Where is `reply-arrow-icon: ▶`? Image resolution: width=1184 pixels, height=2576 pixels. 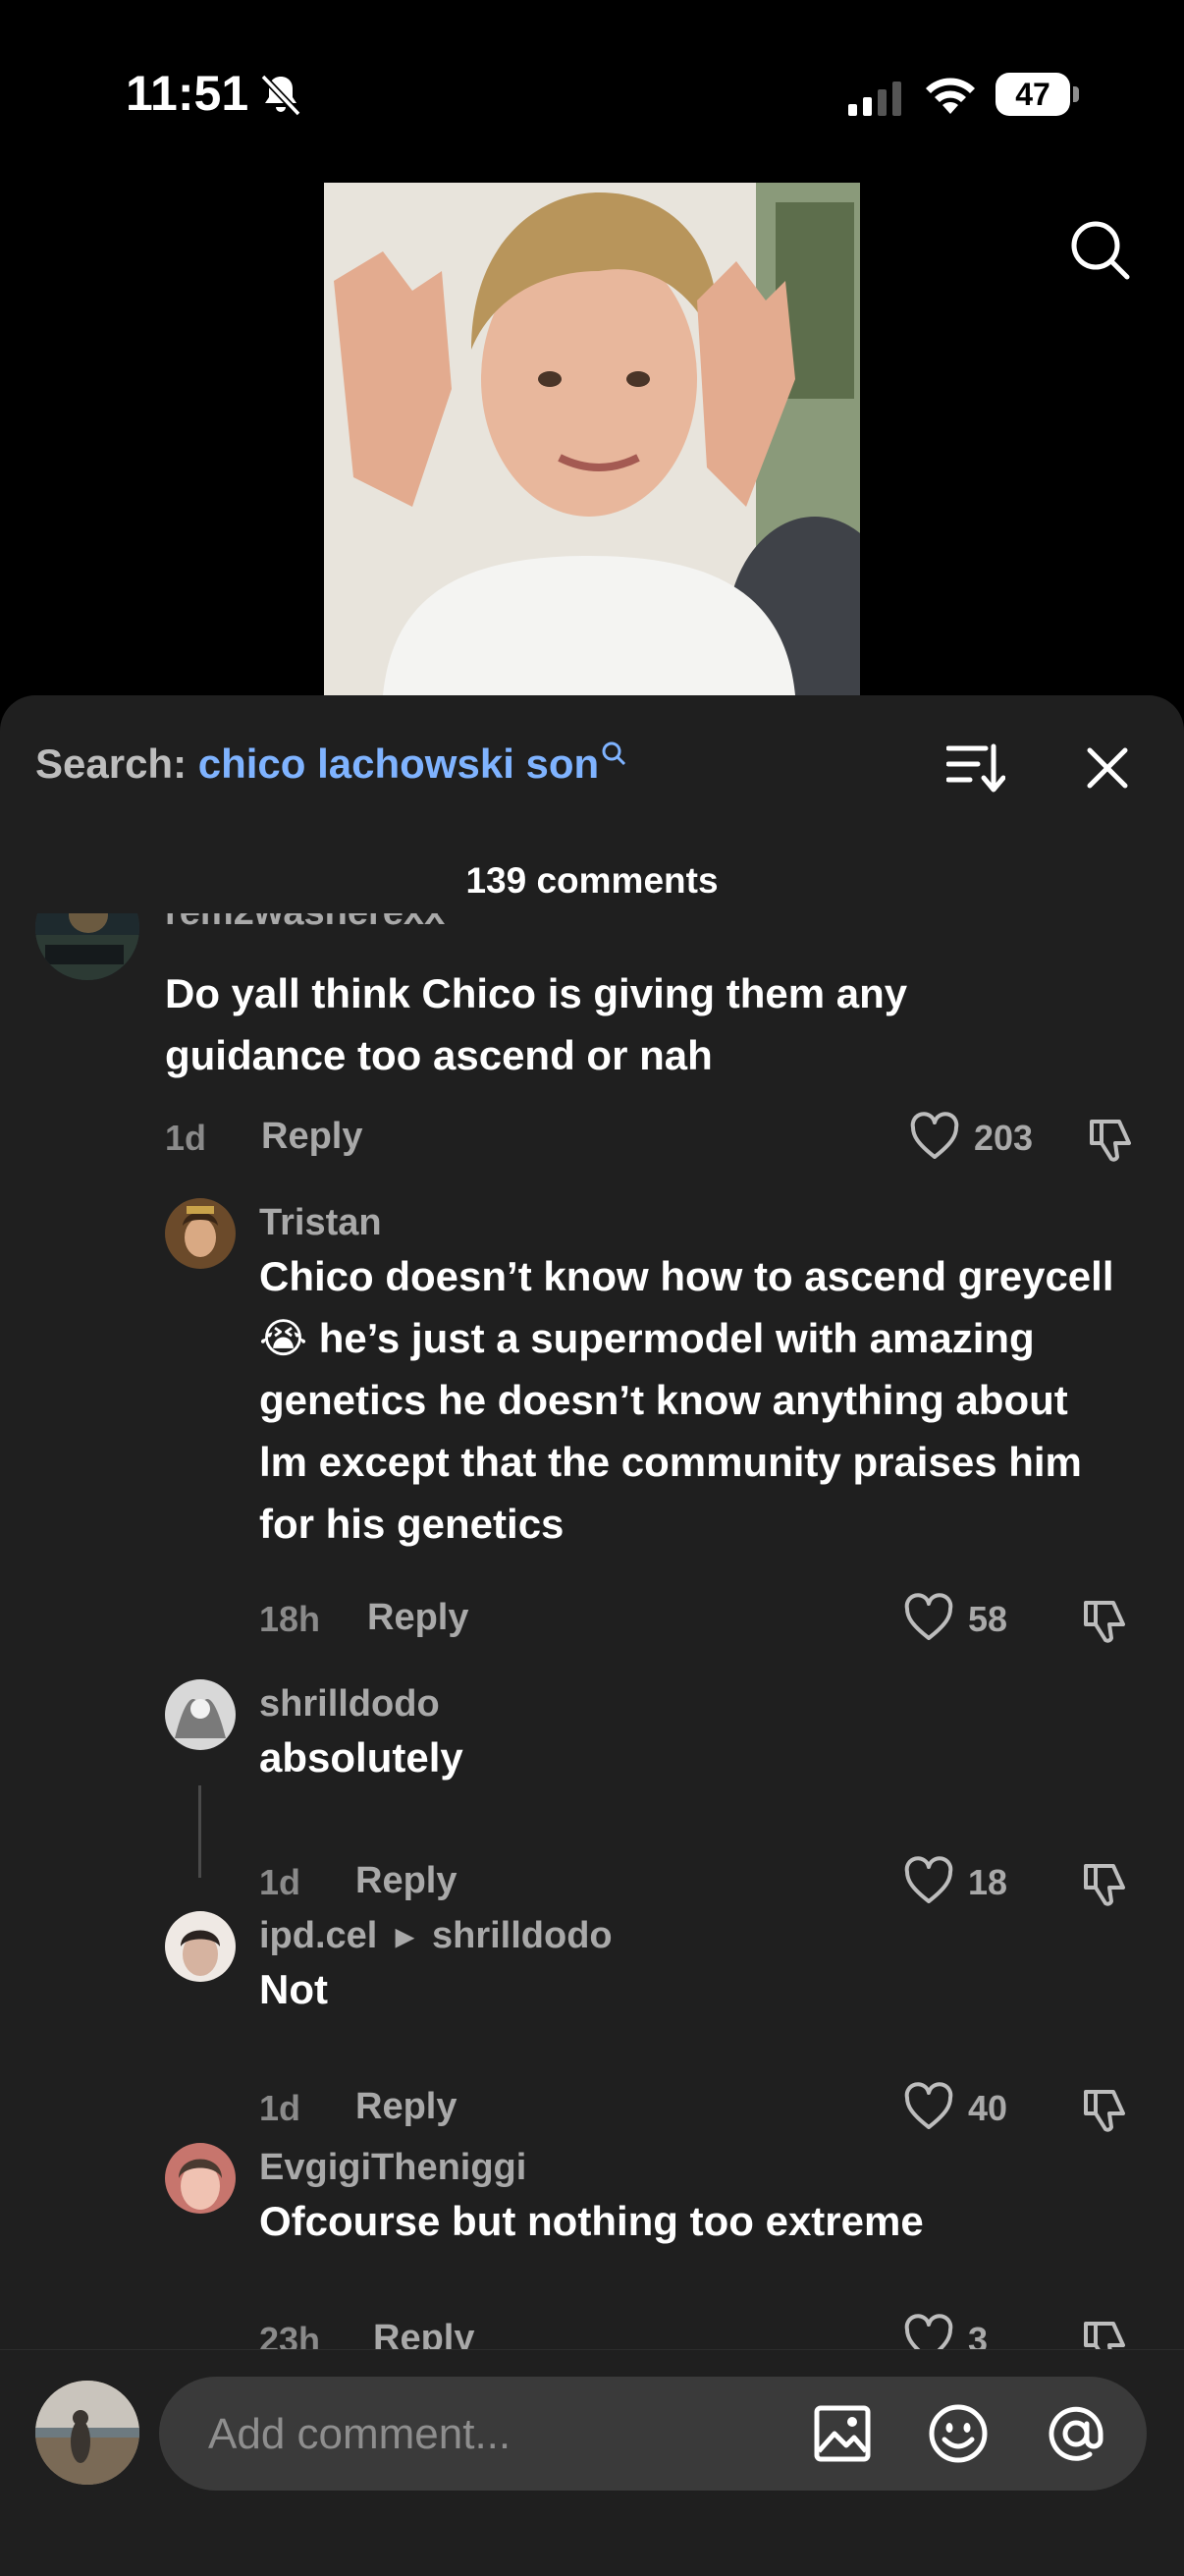
reply-arrow-icon: ▶ is located at coordinates (405, 1938).